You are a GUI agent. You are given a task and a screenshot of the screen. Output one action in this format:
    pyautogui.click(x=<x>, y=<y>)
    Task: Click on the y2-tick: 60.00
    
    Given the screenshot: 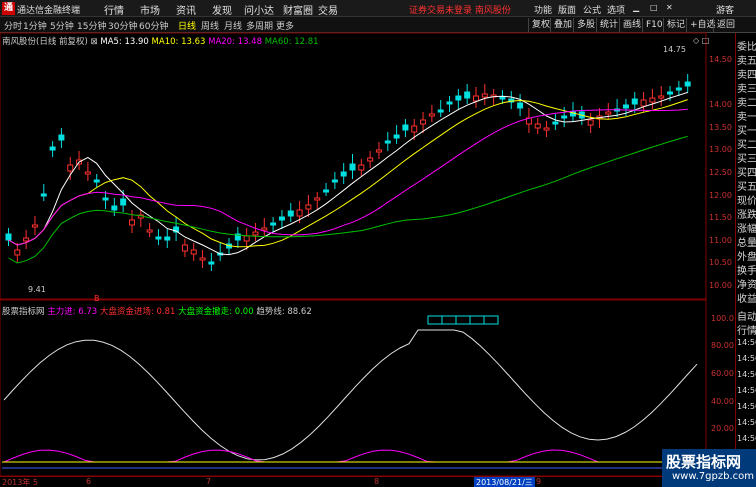 What is the action you would take?
    pyautogui.click(x=722, y=373)
    